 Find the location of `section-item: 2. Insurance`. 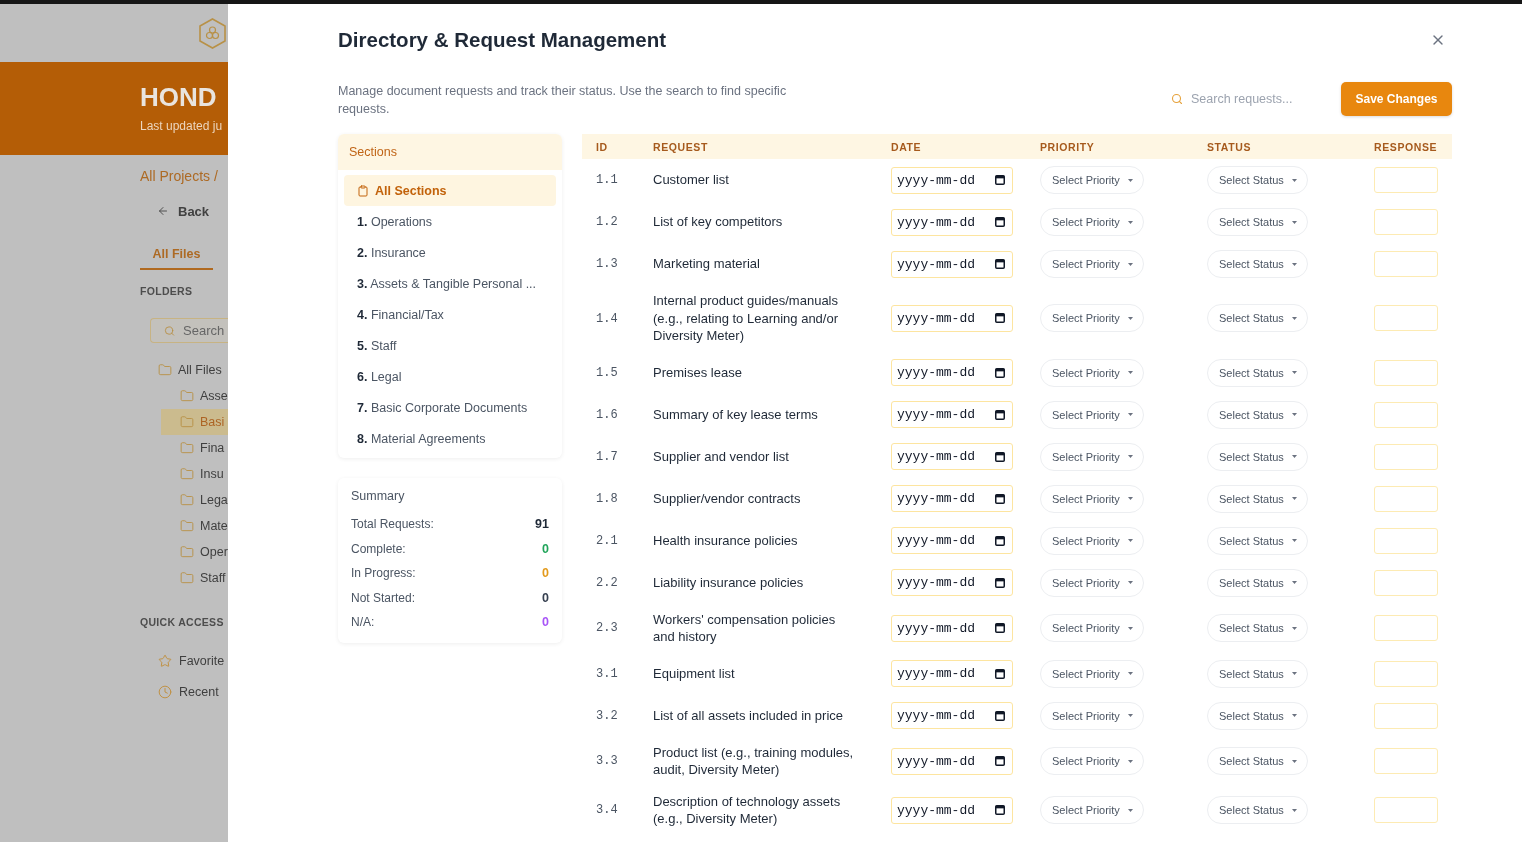

section-item: 2. Insurance is located at coordinates (450, 252).